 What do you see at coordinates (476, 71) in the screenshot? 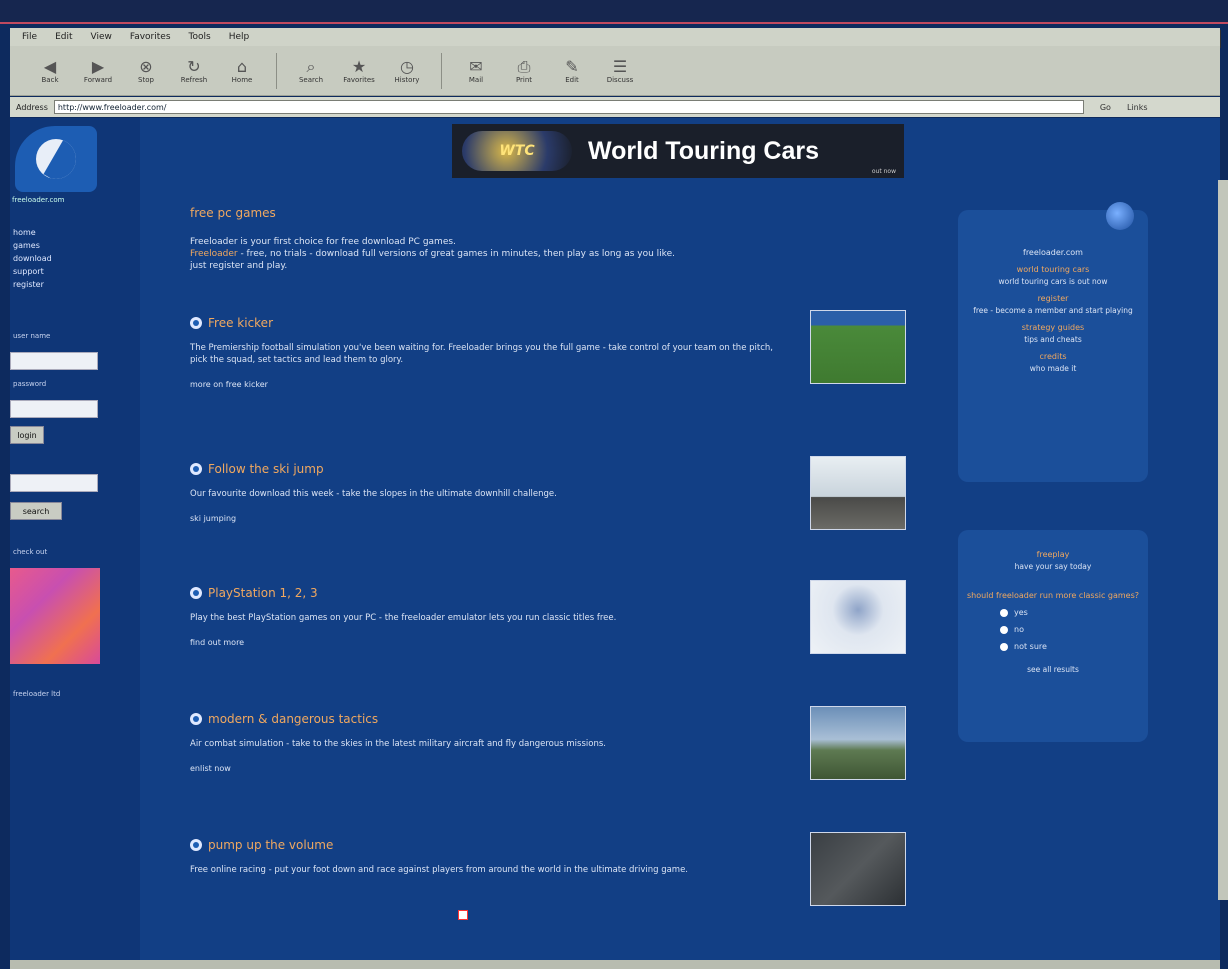
I see `mail-button: ✉ Mail` at bounding box center [476, 71].